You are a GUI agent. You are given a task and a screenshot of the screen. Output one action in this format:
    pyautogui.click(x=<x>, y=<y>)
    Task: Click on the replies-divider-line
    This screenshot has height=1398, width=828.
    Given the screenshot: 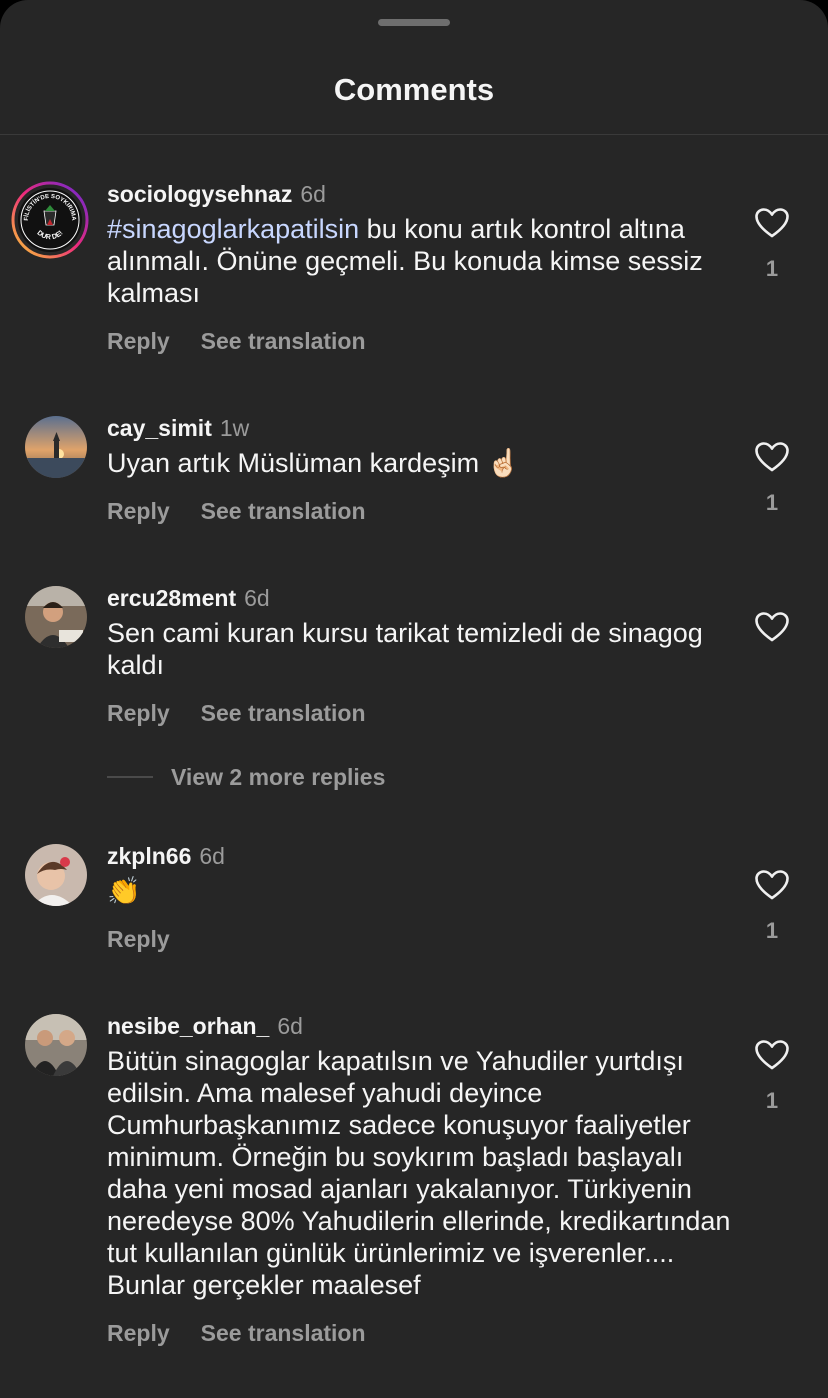 What is the action you would take?
    pyautogui.click(x=130, y=777)
    